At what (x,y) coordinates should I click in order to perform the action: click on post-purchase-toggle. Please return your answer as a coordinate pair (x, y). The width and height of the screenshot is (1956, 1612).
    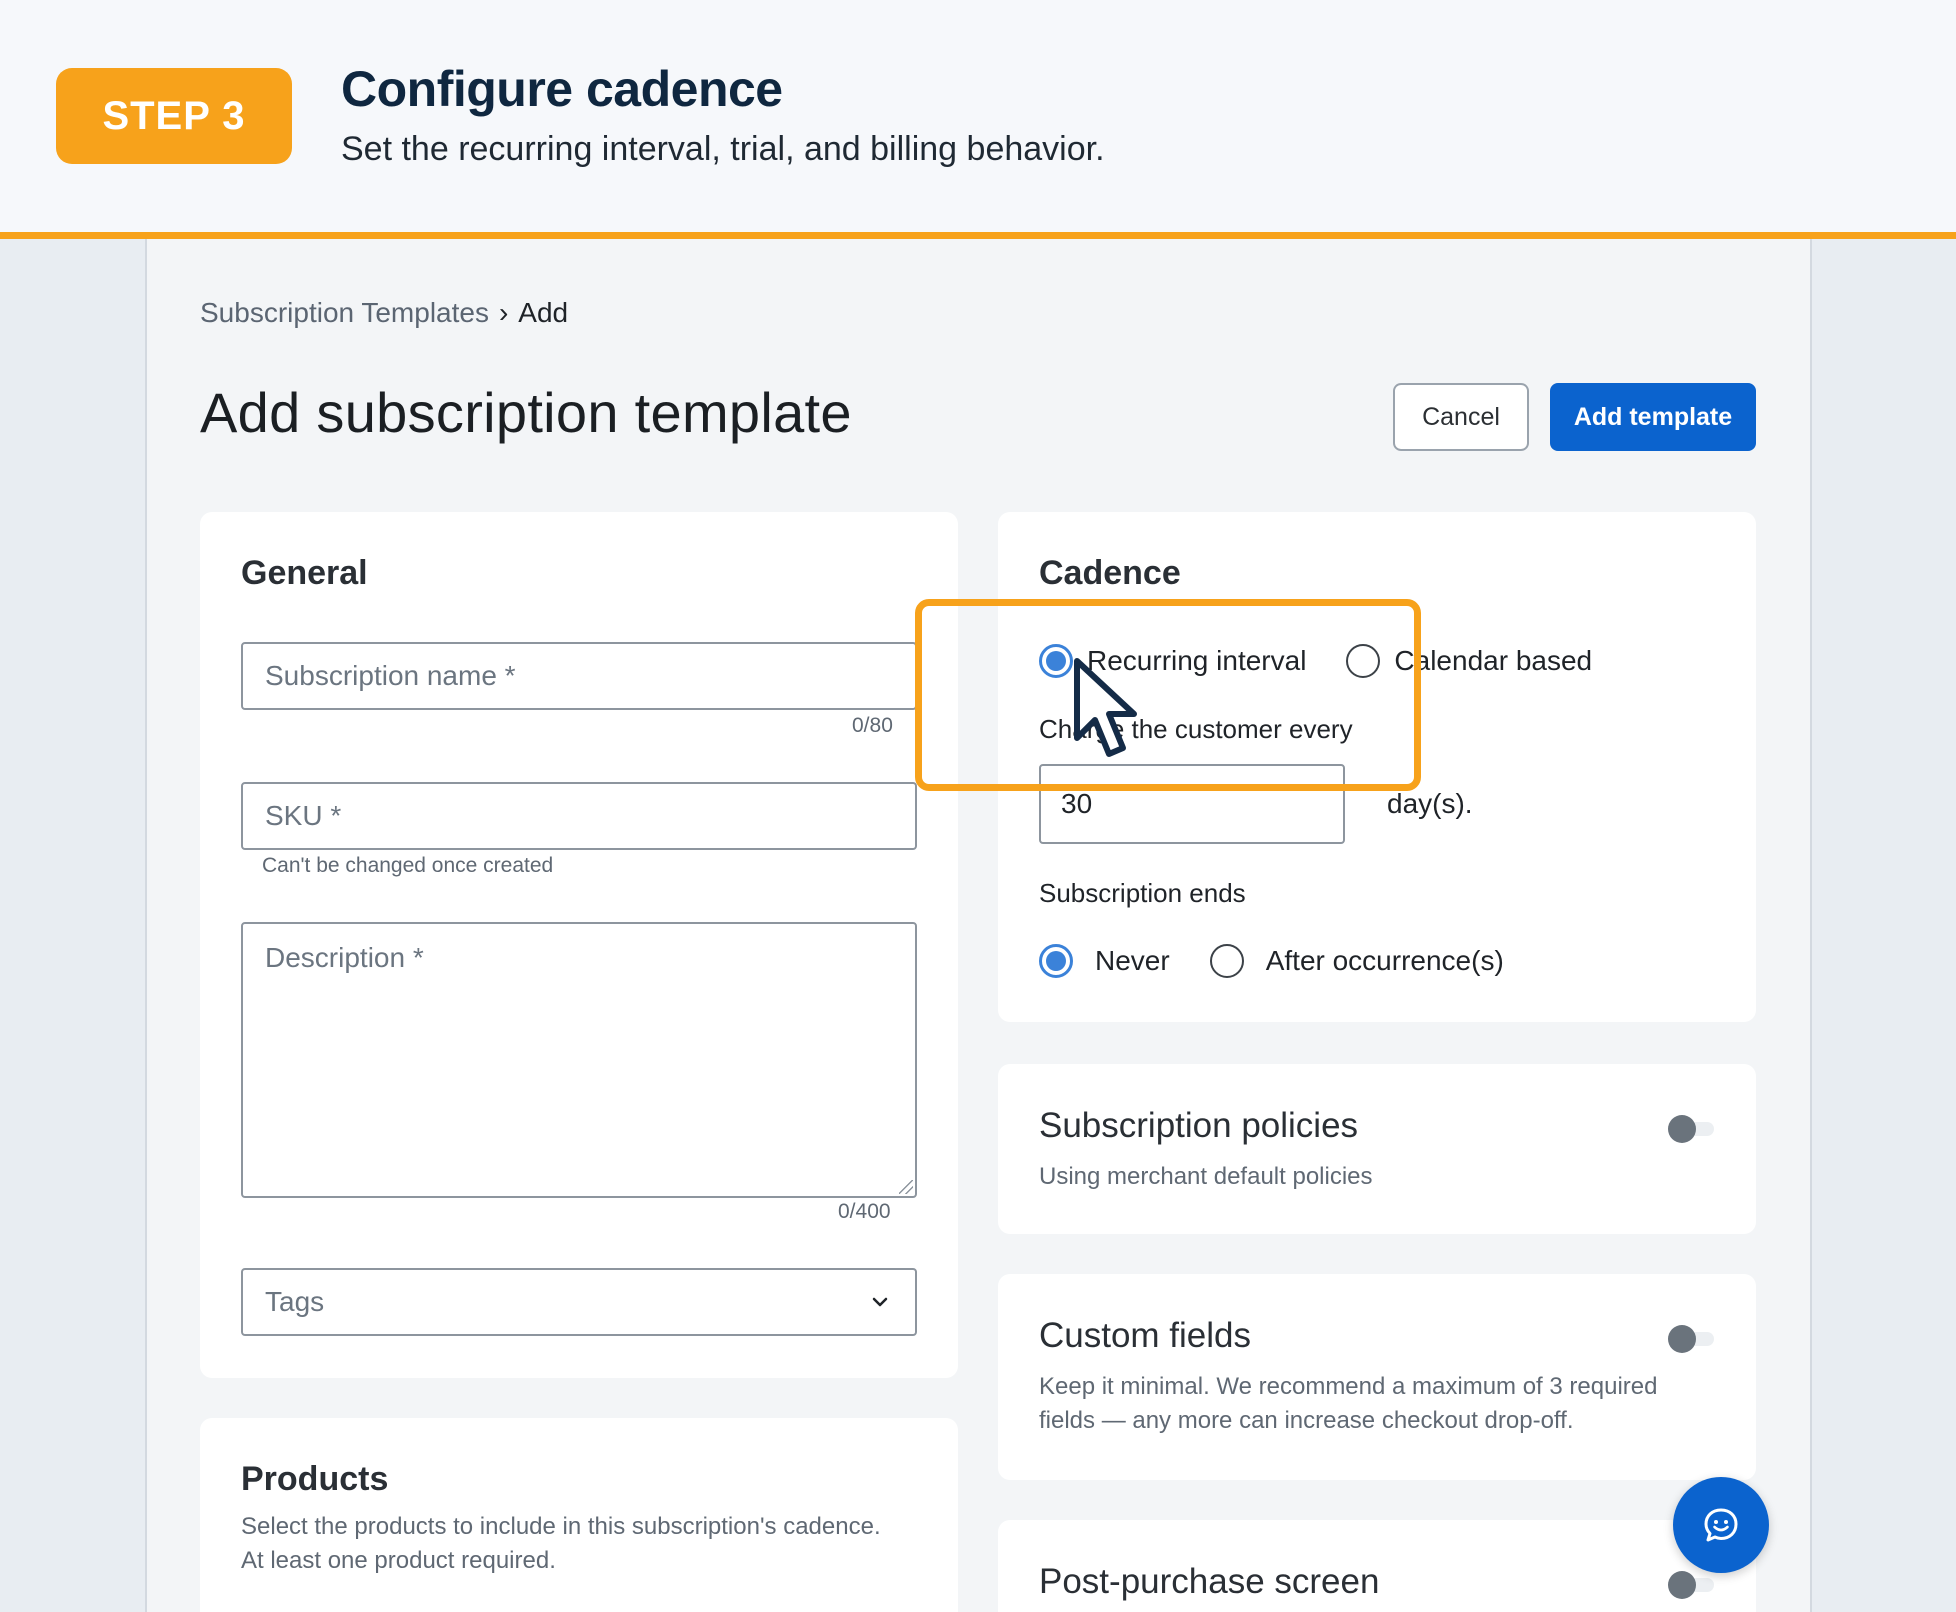
    Looking at the image, I should click on (1692, 1585).